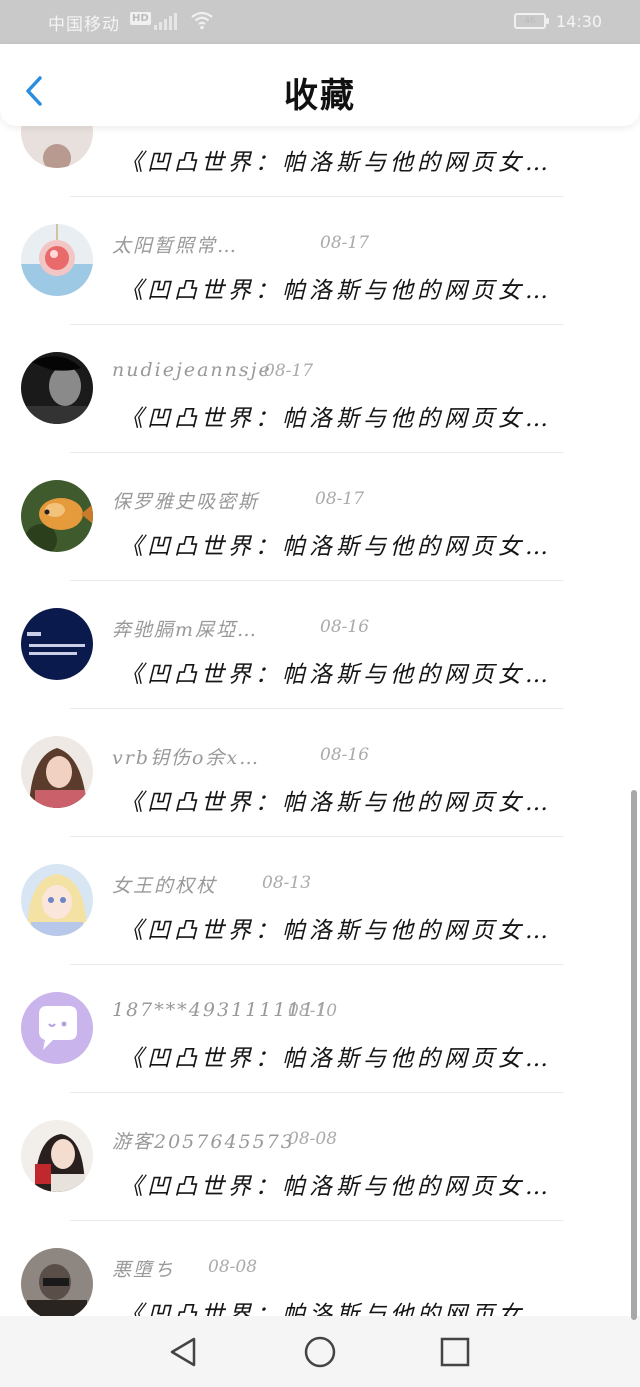  I want to click on partial-avatar, so click(57, 147).